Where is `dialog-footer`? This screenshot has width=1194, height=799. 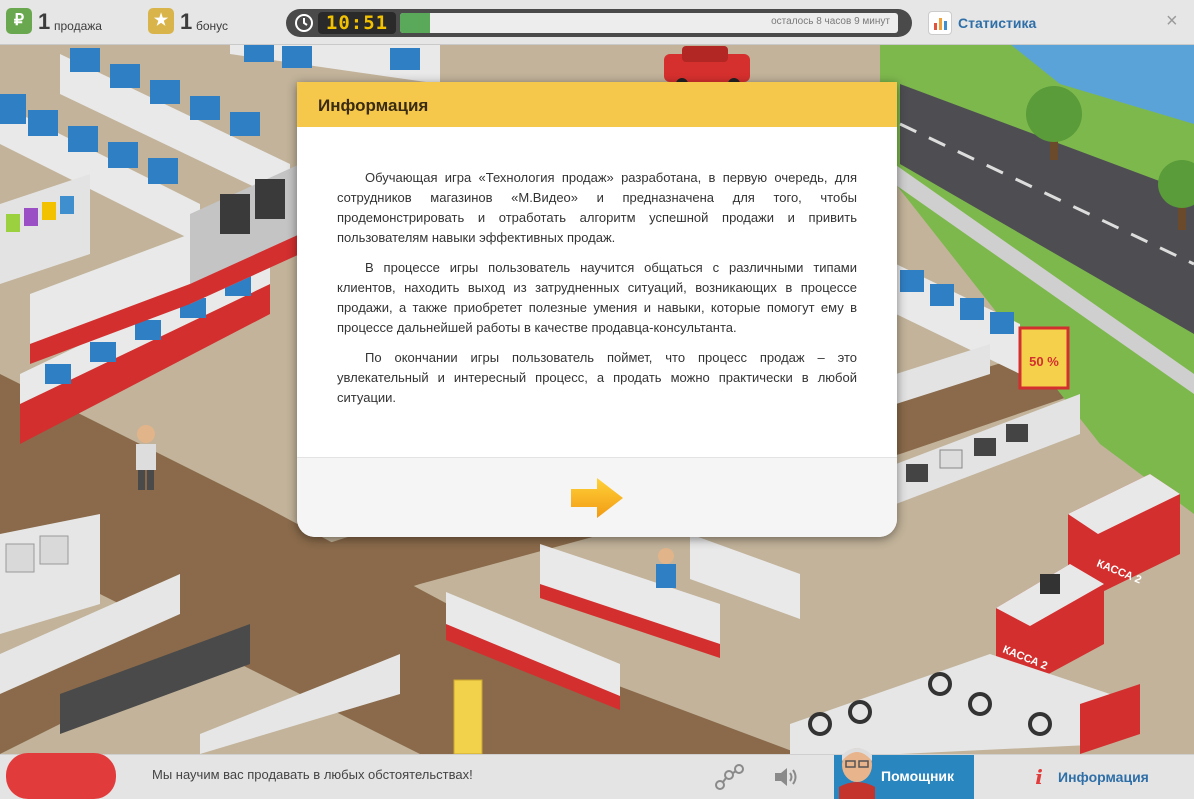 dialog-footer is located at coordinates (597, 497).